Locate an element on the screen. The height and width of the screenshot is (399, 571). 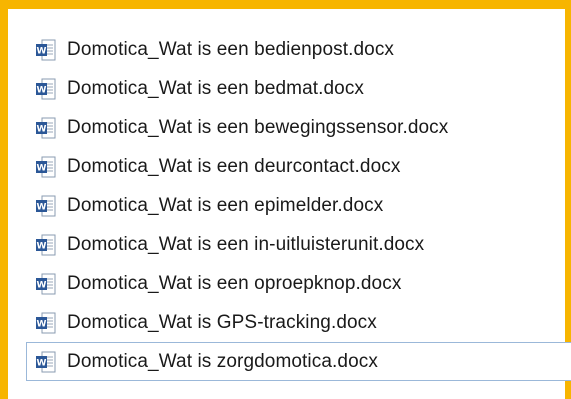
file-name: Domotica_Wat is een bedienpost.docx is located at coordinates (231, 49).